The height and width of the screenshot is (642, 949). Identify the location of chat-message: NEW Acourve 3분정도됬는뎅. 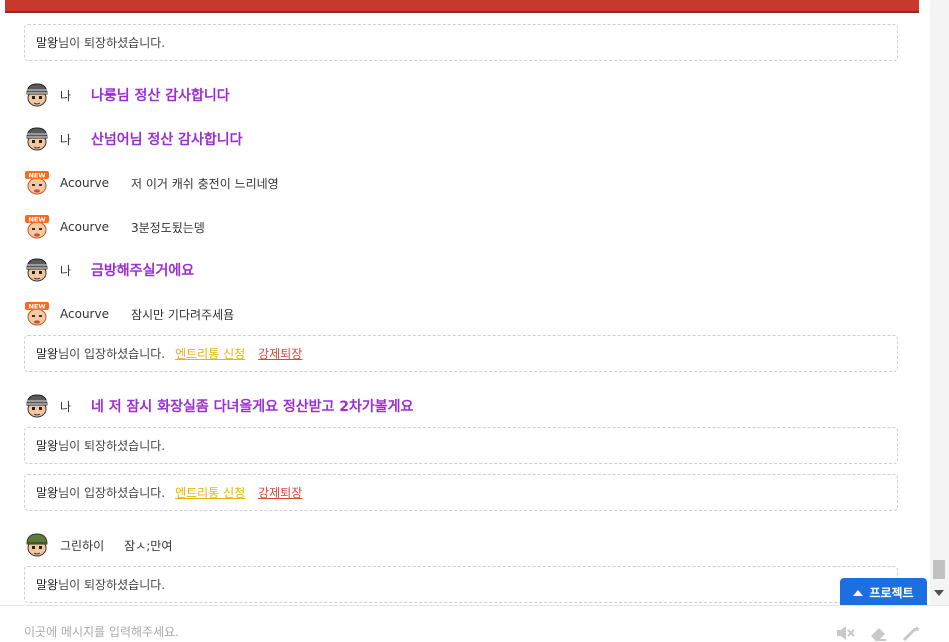
(114, 227).